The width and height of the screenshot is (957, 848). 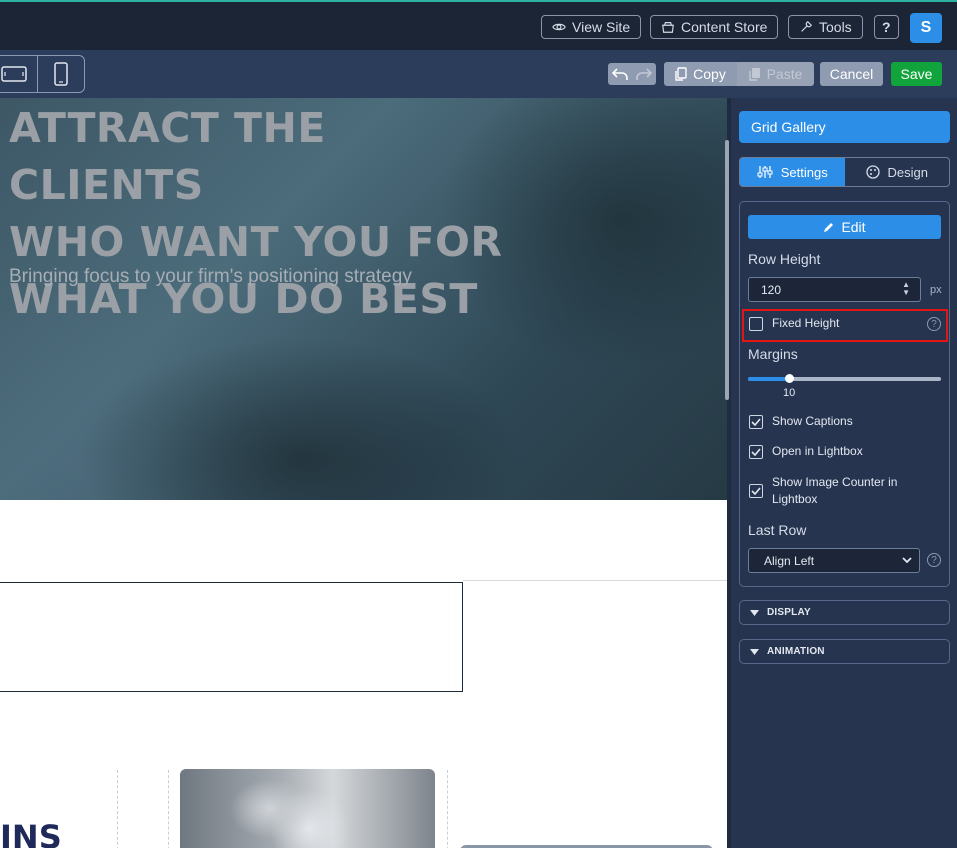 I want to click on hero-title-line: ATTRACT THE CLIENTS, so click(x=167, y=156).